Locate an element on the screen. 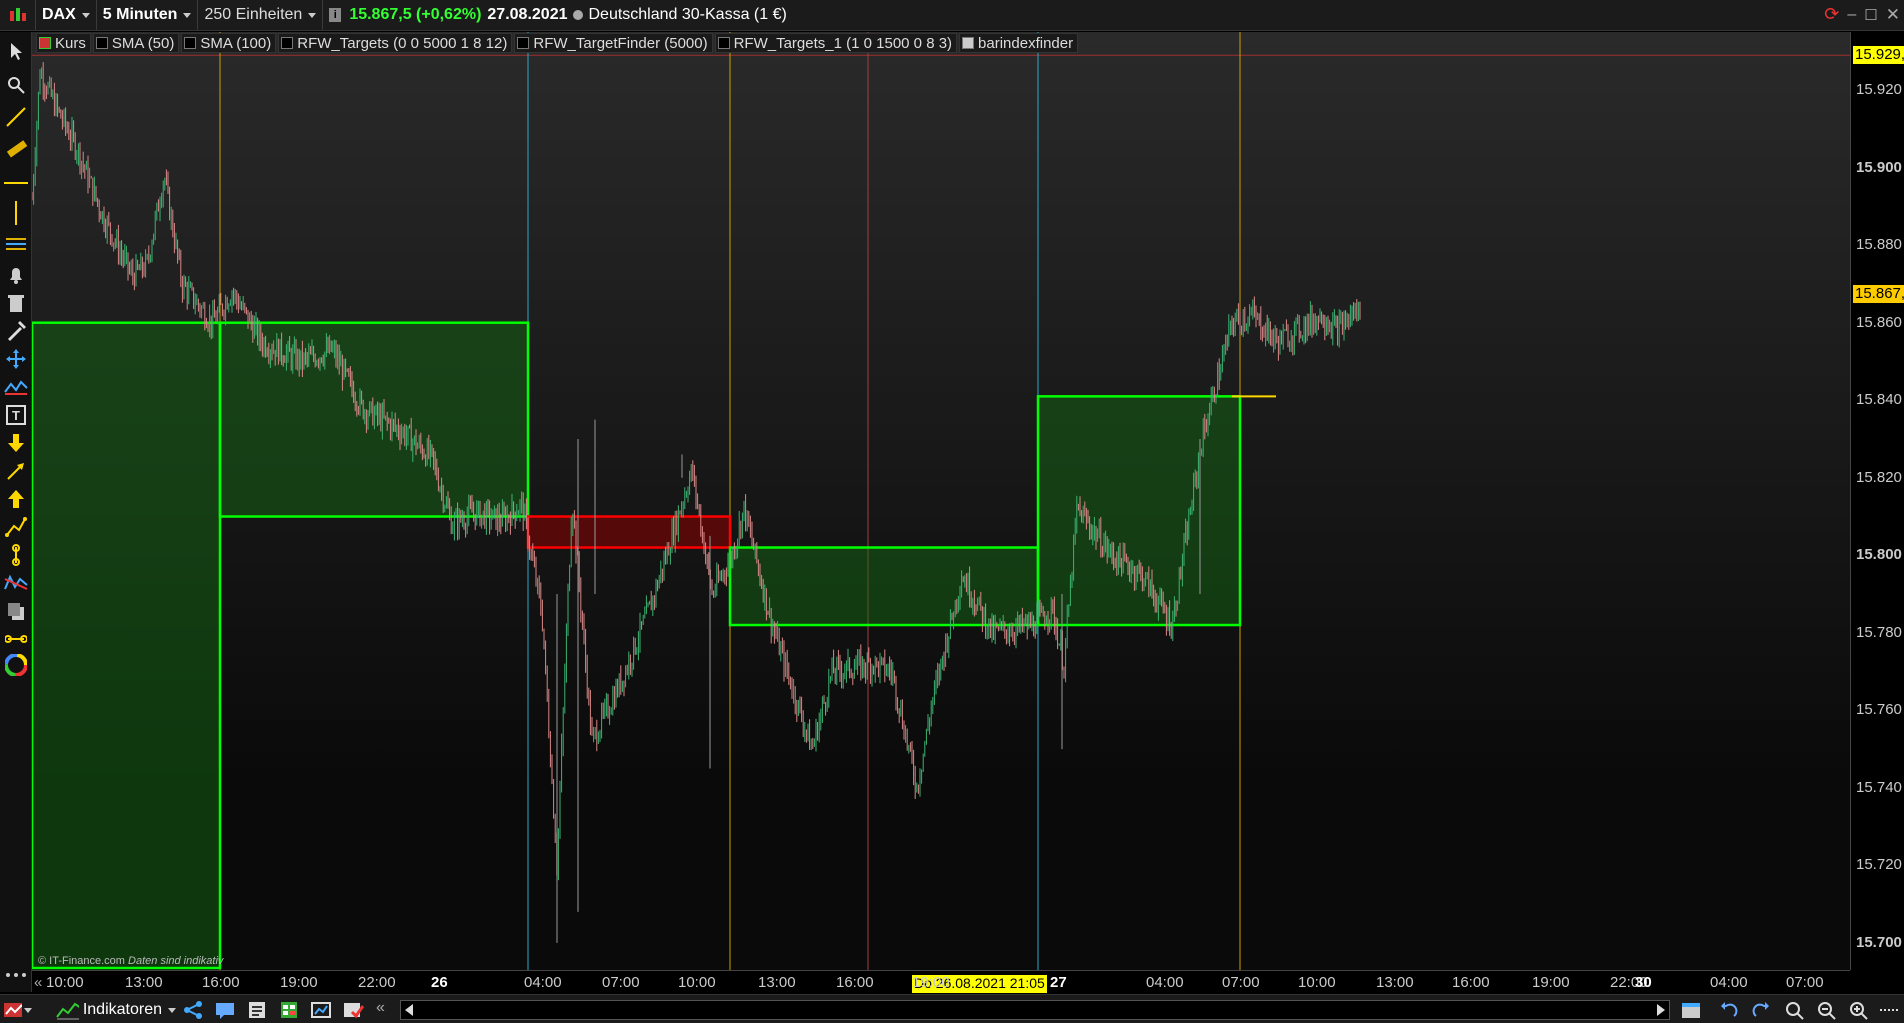 This screenshot has height=1023, width=1904. app-menu-icon is located at coordinates (17, 1010).